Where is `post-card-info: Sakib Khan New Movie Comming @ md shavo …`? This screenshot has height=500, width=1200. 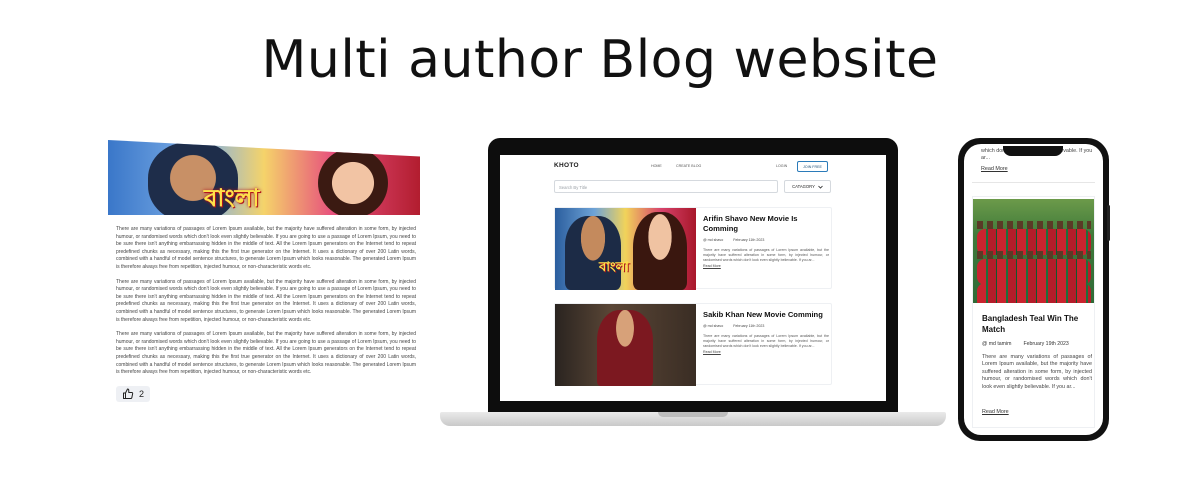 post-card-info: Sakib Khan New Movie Comming @ md shavo … is located at coordinates (766, 332).